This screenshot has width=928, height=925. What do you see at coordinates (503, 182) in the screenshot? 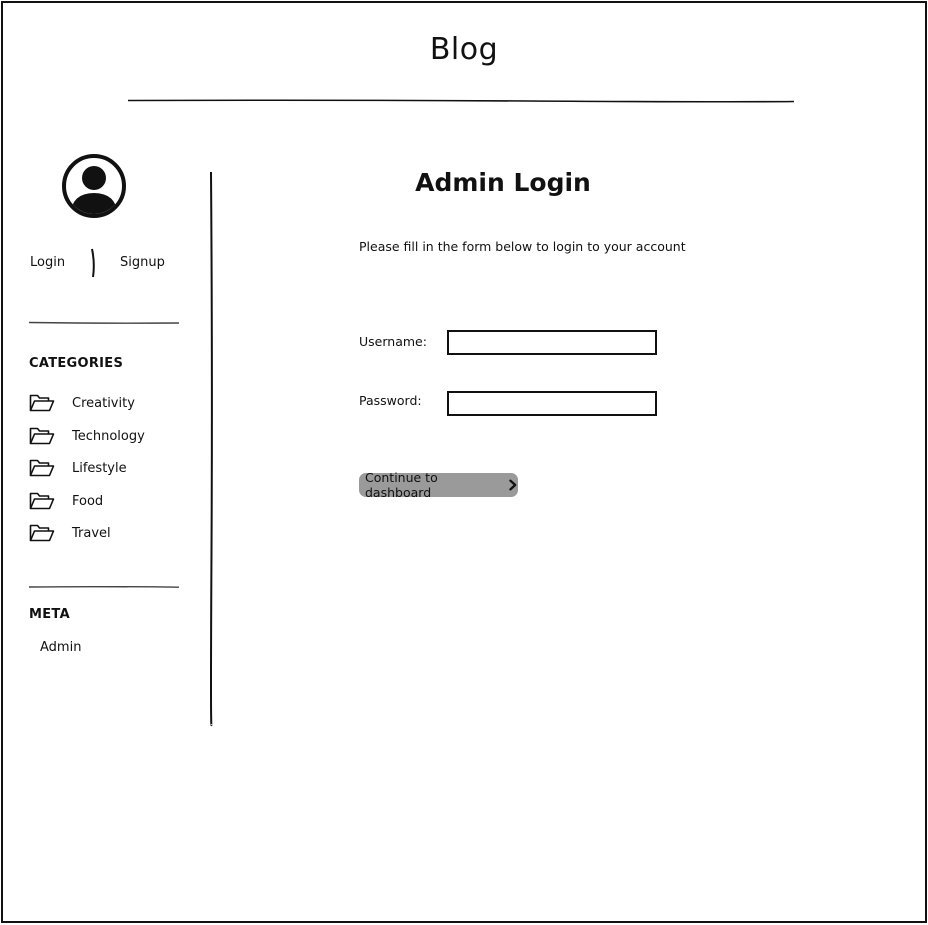
I see `page-title: Admin Login` at bounding box center [503, 182].